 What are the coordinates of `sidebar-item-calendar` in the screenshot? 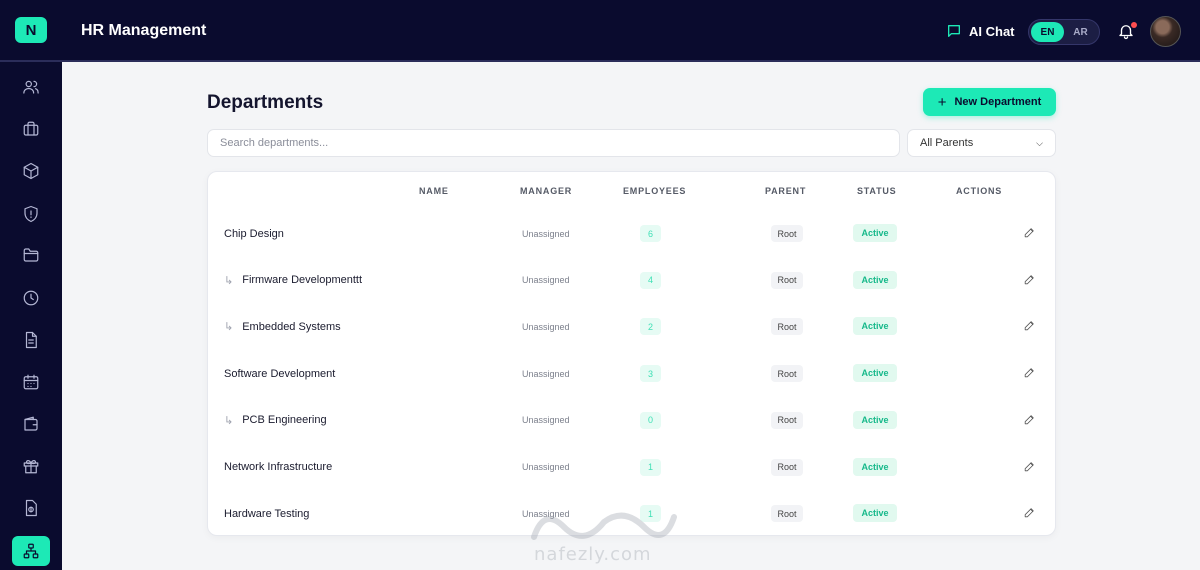 It's located at (31, 382).